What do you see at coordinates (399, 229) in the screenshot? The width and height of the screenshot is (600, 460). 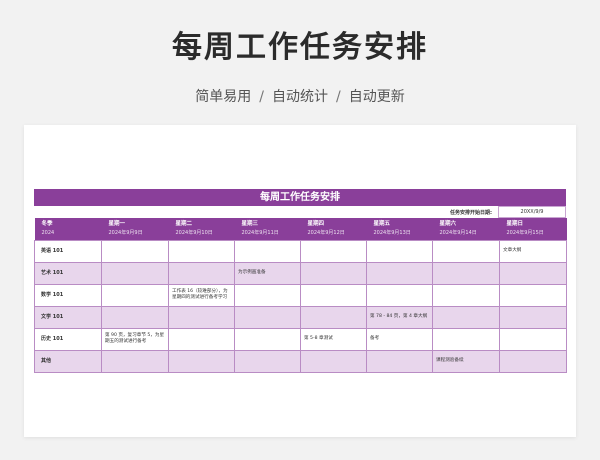 I see `header-day: 星期五 2024年9月13日` at bounding box center [399, 229].